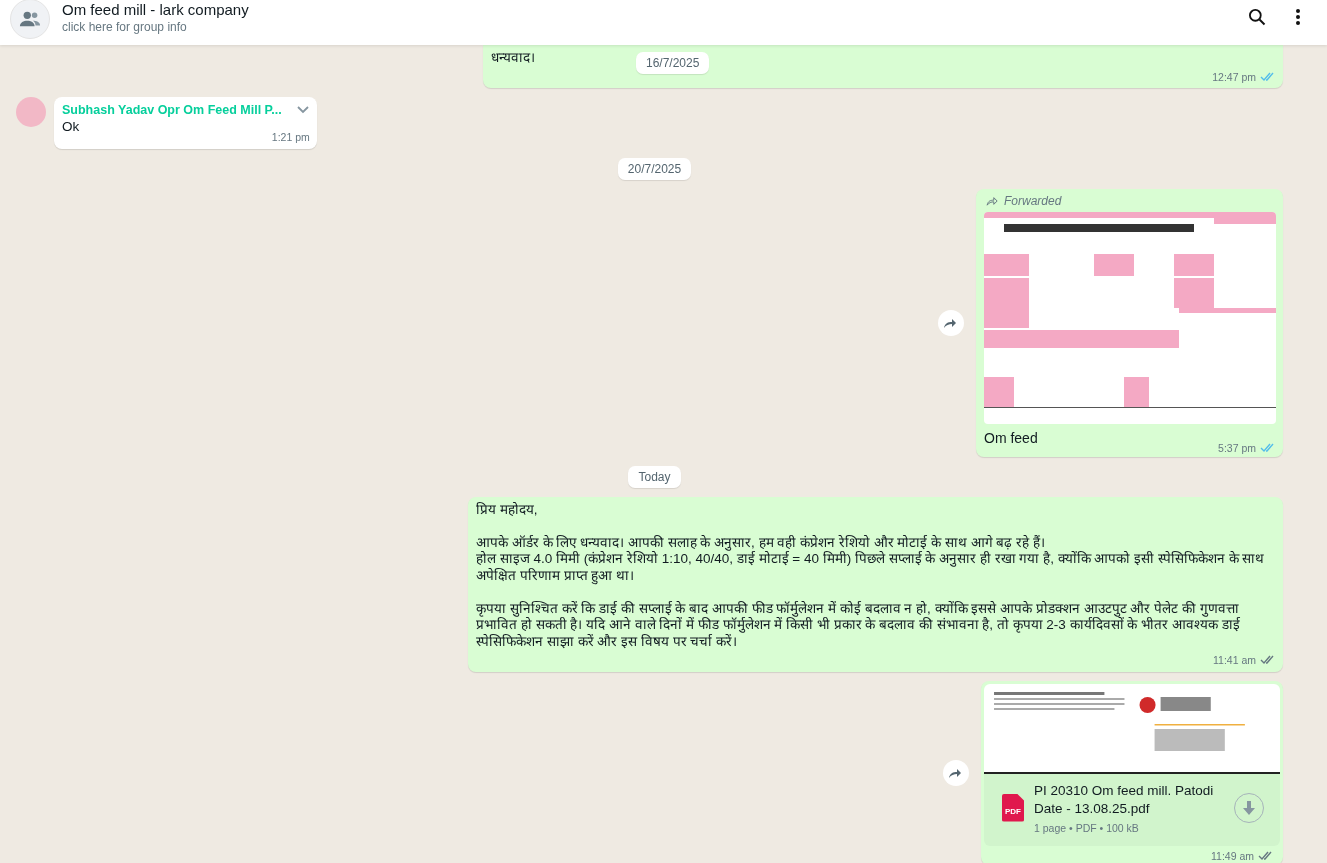 This screenshot has height=863, width=1327. I want to click on message-time: 11:41 am, so click(1234, 660).